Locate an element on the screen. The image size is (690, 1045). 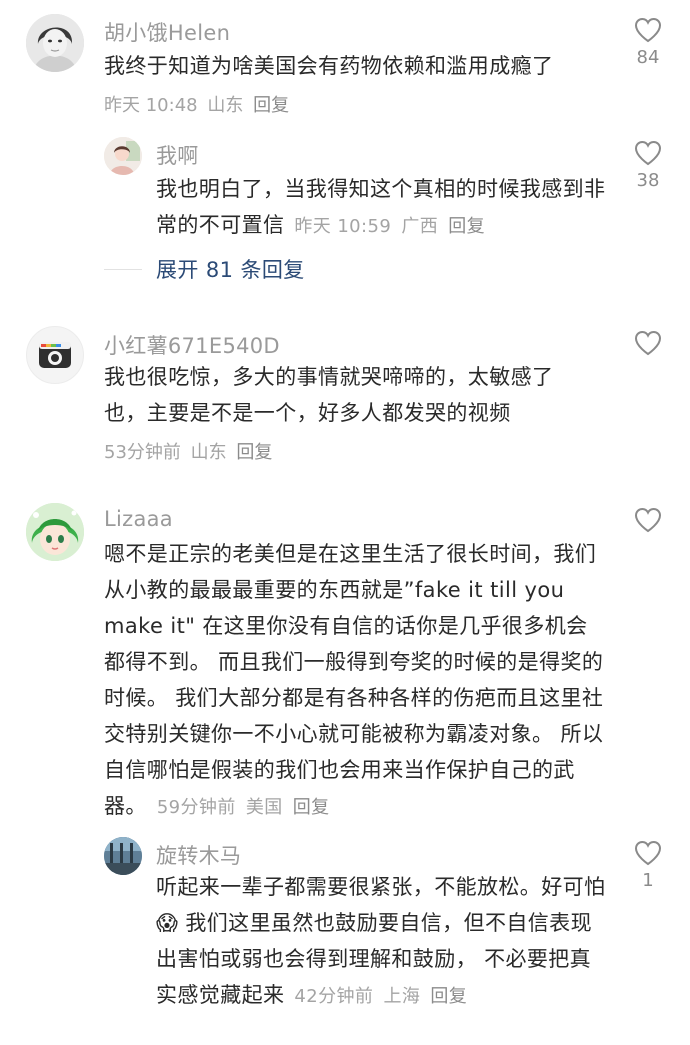
like-button: 84 is located at coordinates (648, 42).